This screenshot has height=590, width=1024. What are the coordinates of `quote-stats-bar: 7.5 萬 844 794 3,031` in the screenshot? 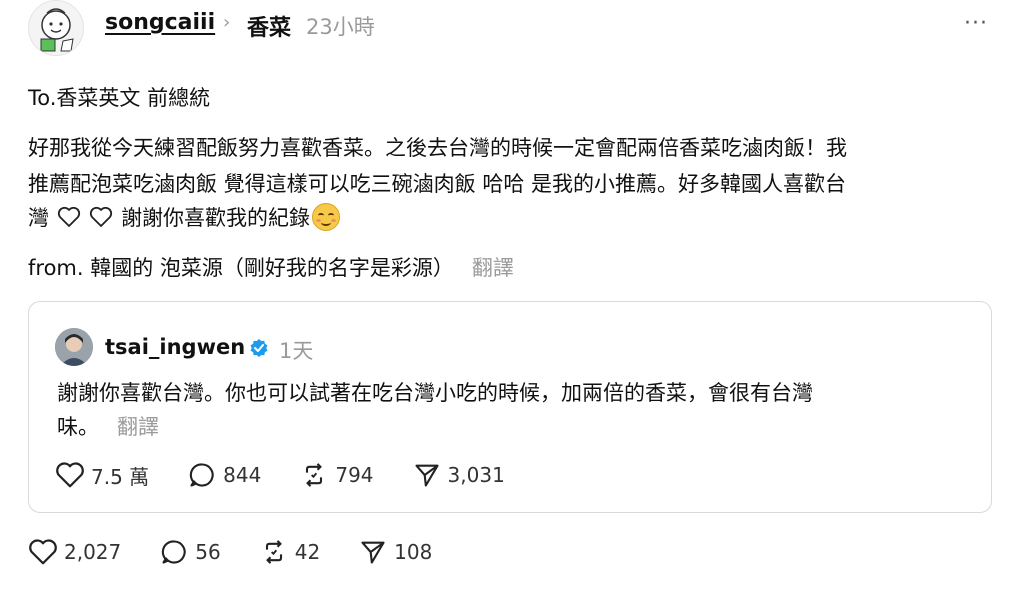 It's located at (299, 475).